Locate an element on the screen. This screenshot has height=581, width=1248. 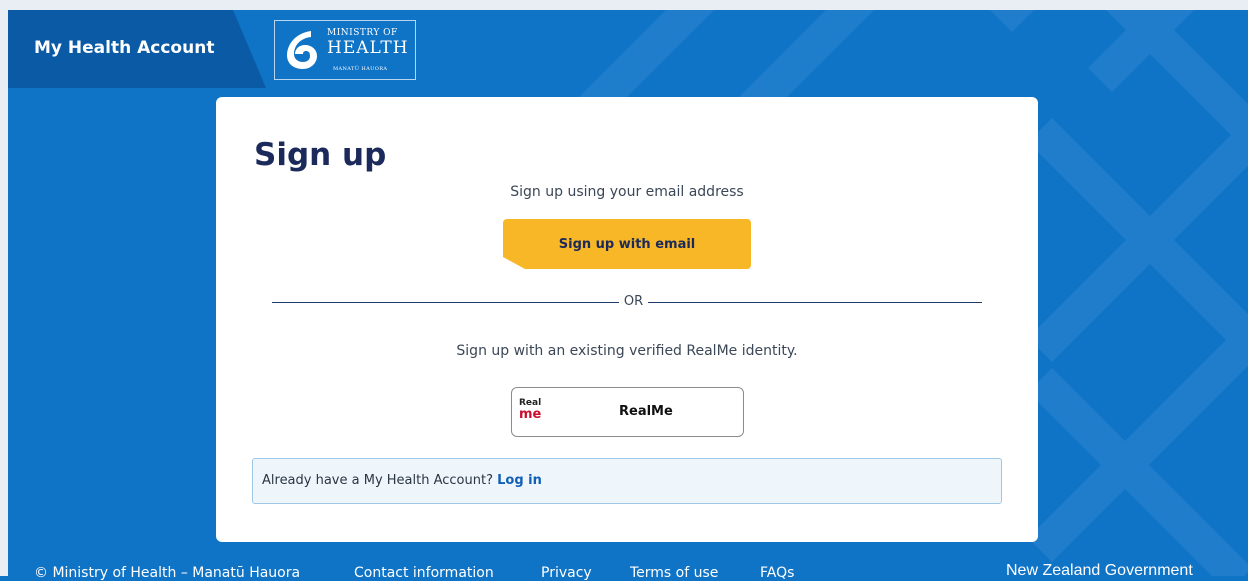
koru-icon is located at coordinates (302, 50).